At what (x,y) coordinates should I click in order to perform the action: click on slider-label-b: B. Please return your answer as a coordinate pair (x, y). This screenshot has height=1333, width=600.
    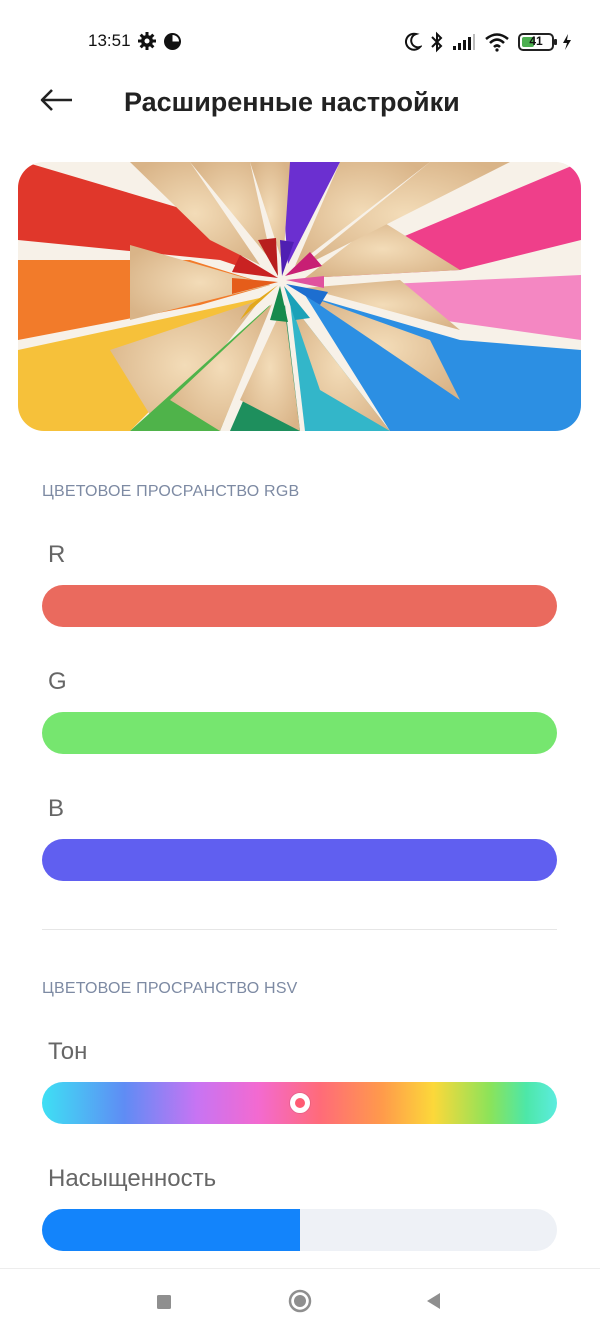
    Looking at the image, I should click on (56, 808).